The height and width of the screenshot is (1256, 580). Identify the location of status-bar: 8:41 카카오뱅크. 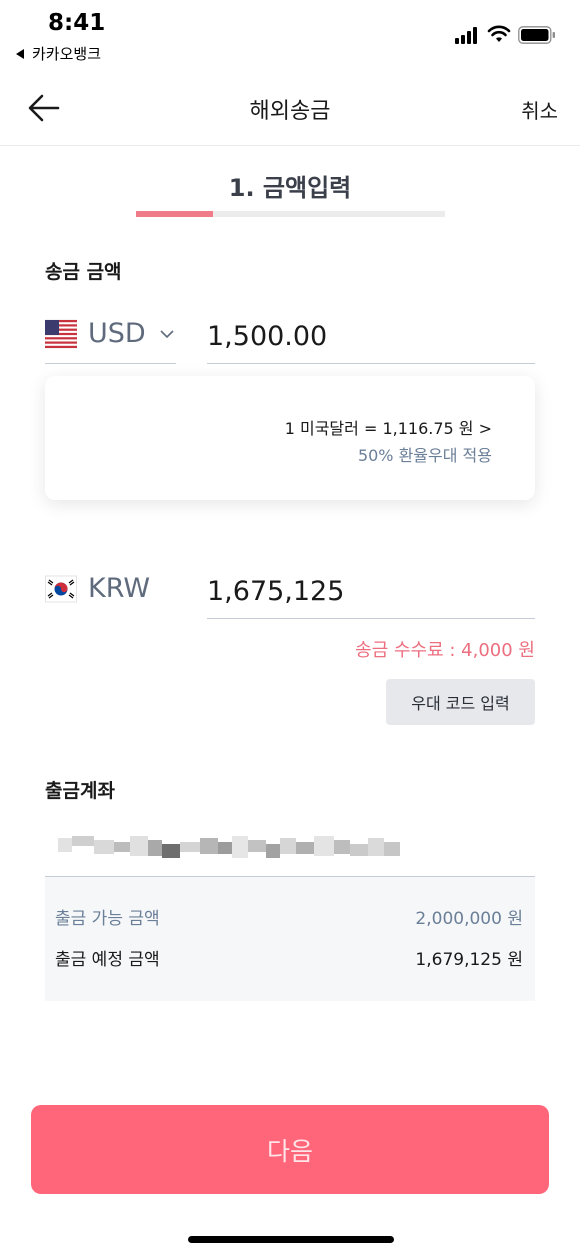
(290, 35).